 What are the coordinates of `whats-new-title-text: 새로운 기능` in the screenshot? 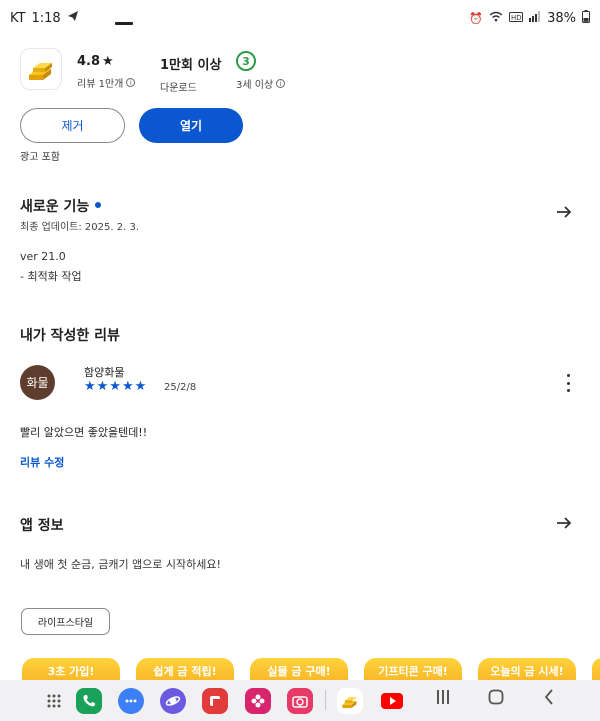 It's located at (55, 207).